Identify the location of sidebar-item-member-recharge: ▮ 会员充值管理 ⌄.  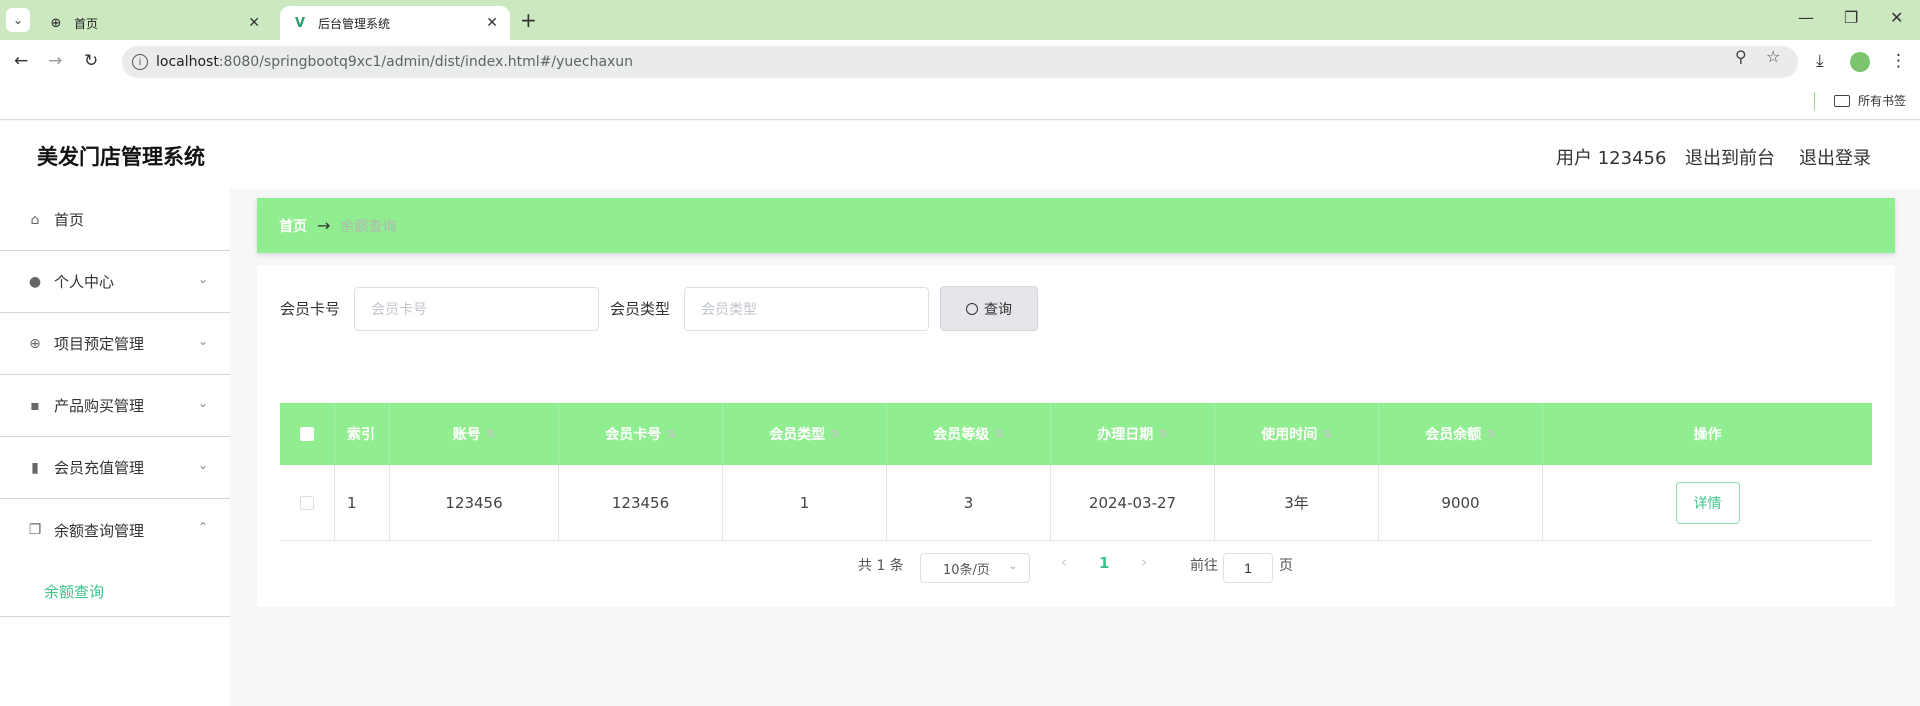
(115, 468).